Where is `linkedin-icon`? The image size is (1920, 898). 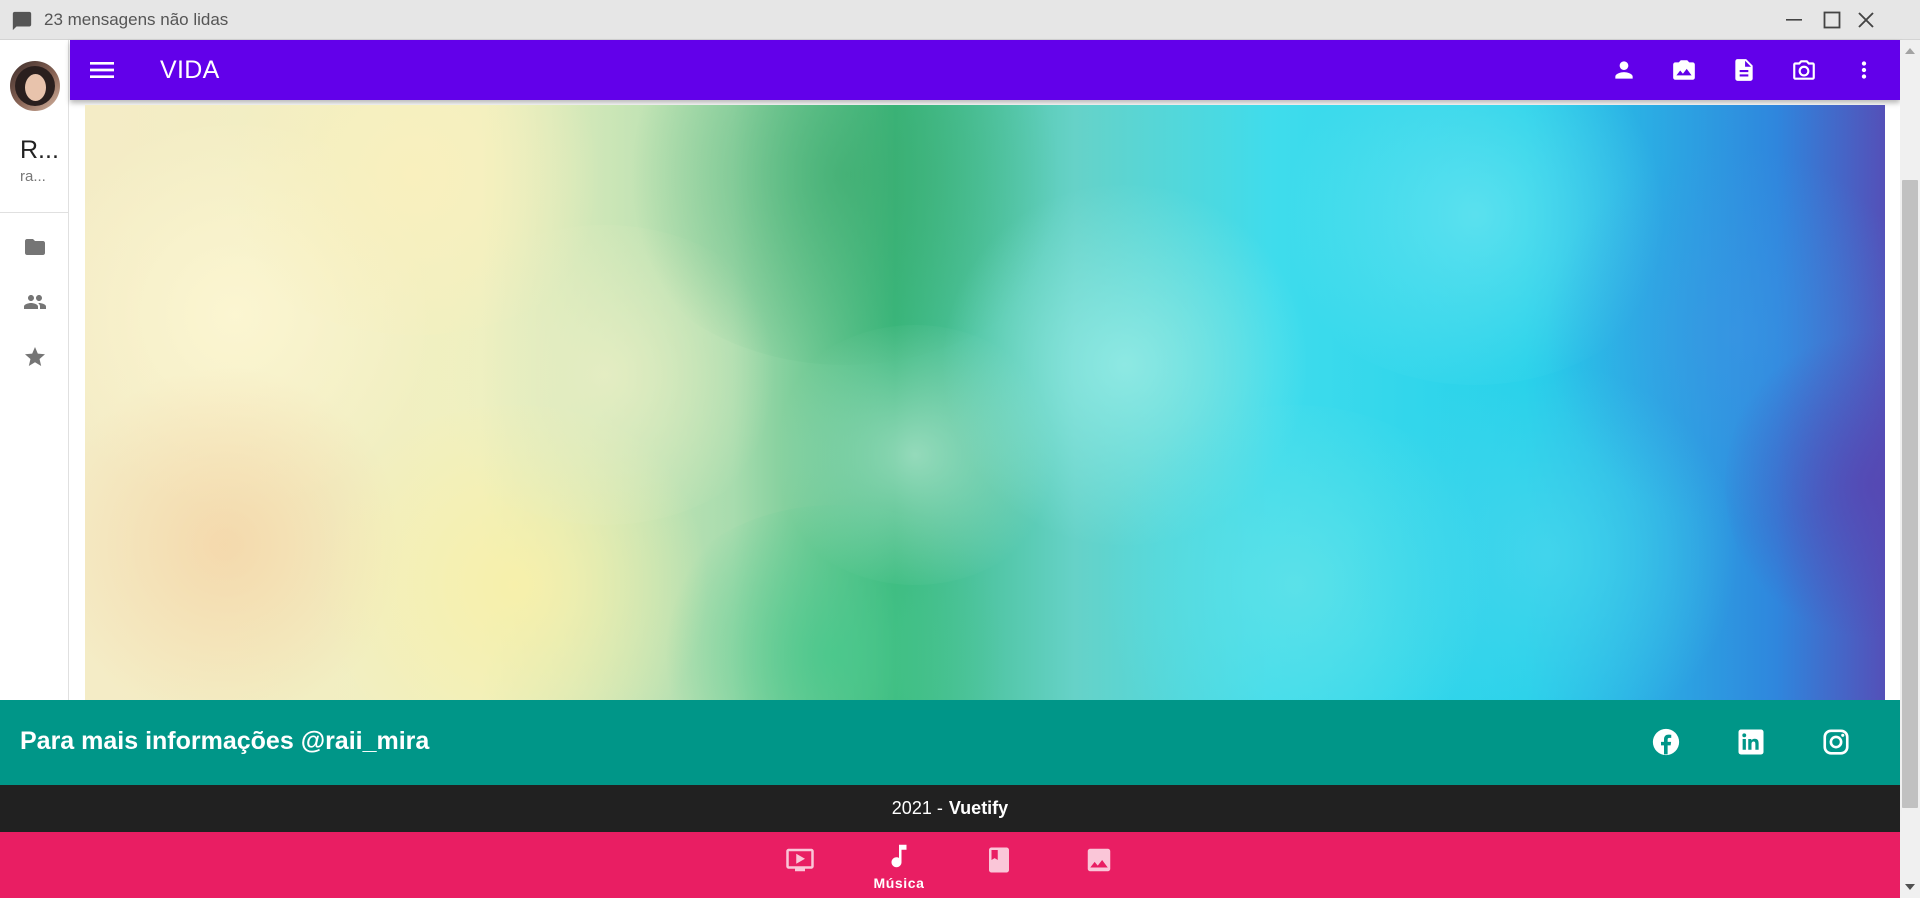
linkedin-icon is located at coordinates (1751, 742).